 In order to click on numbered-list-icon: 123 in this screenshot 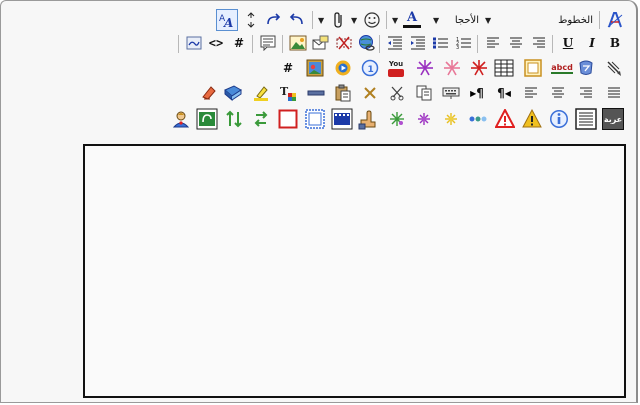, I will do `click(464, 43)`.